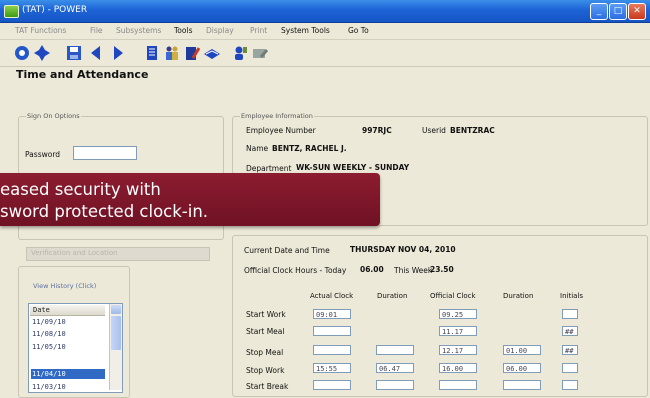 Image resolution: width=650 pixels, height=398 pixels. What do you see at coordinates (305, 30) in the screenshot?
I see `menu-system-tools: System Tools` at bounding box center [305, 30].